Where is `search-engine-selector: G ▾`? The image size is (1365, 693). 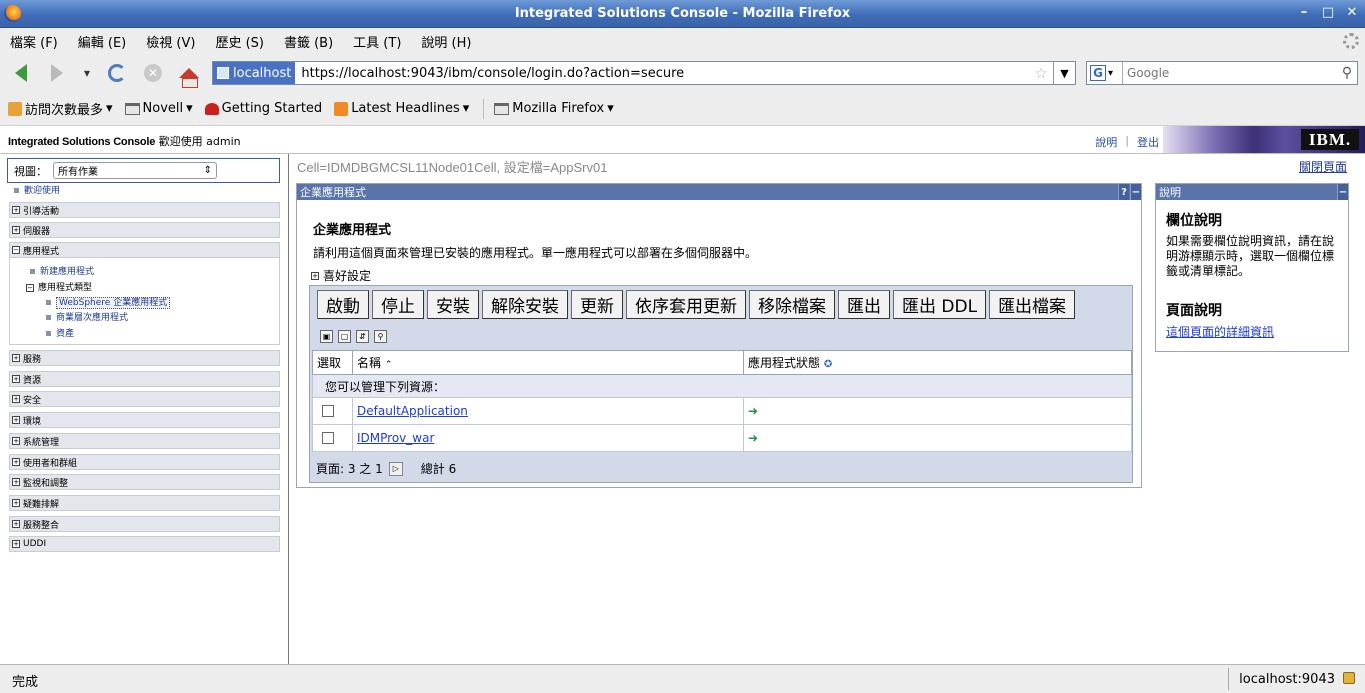
search-engine-selector: G ▾ is located at coordinates (1105, 73).